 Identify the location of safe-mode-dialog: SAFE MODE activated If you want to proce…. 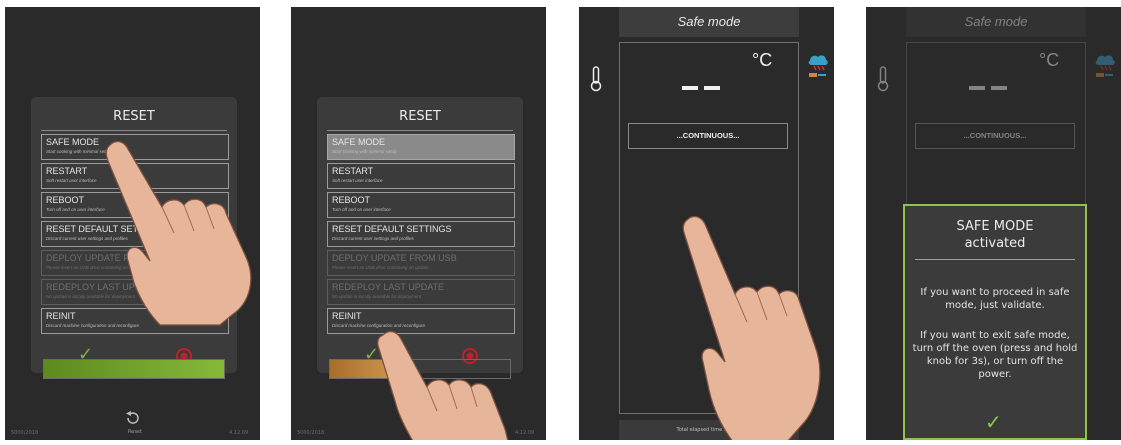
(995, 322).